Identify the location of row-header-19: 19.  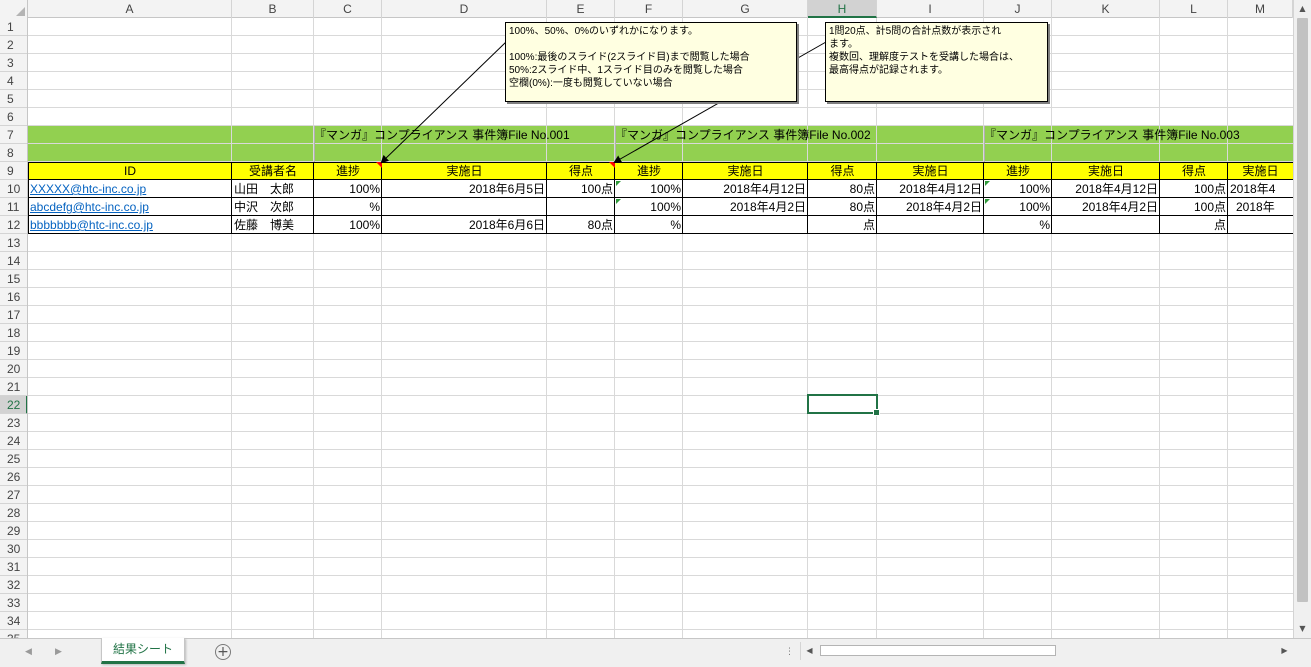
(13, 351).